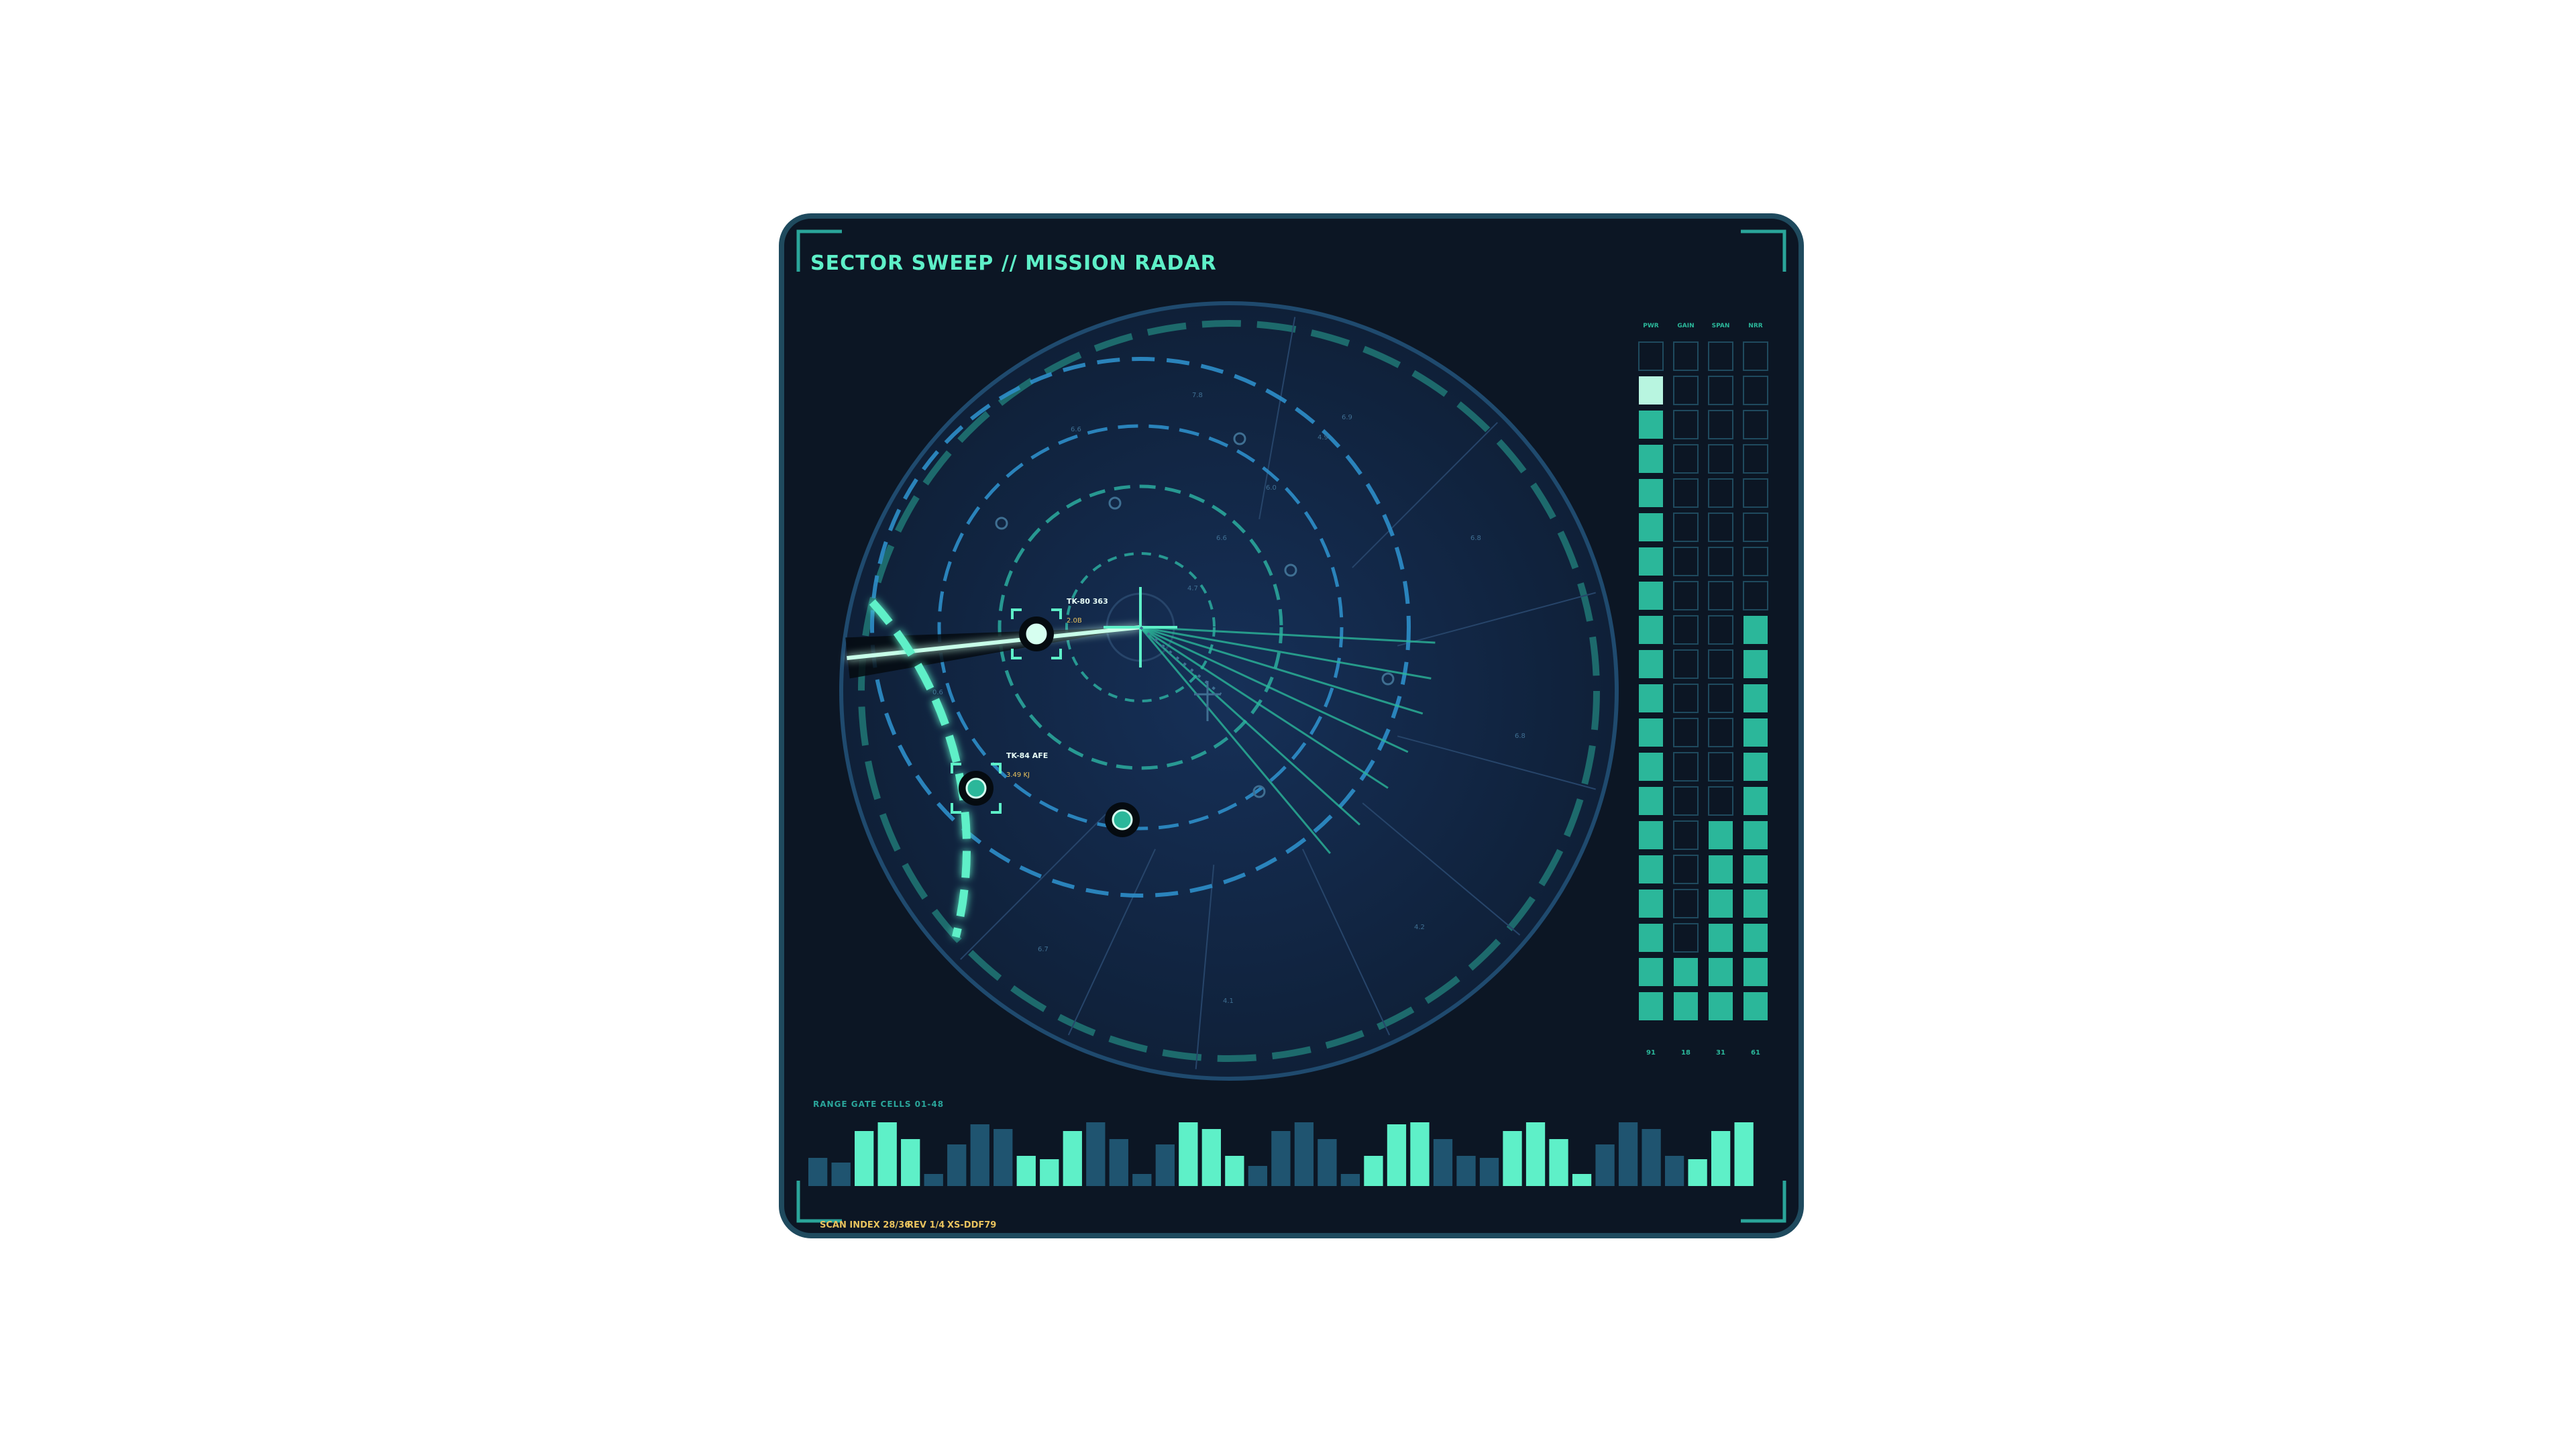 The width and height of the screenshot is (2576, 1449). I want to click on meter-label: PWR, so click(1651, 326).